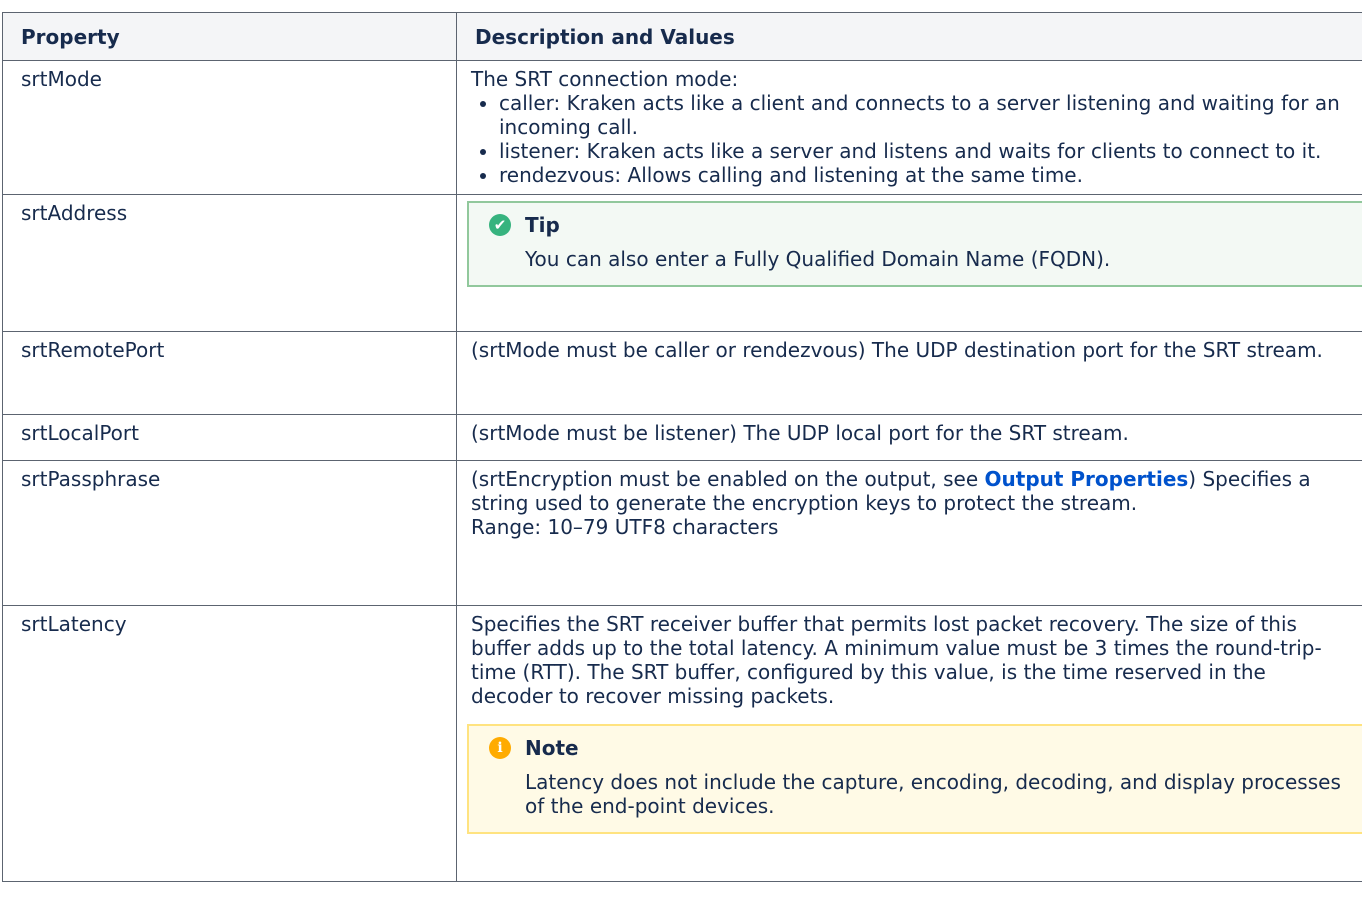 This screenshot has width=1362, height=903. I want to click on property-name: srtLatency, so click(229, 743).